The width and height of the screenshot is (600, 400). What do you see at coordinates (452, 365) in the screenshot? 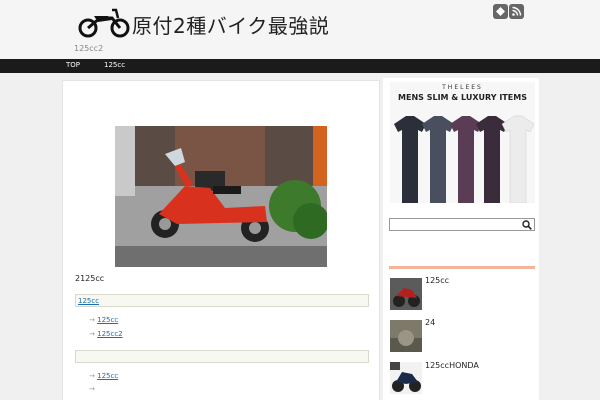
I see `post-title: 125ccHONDA` at bounding box center [452, 365].